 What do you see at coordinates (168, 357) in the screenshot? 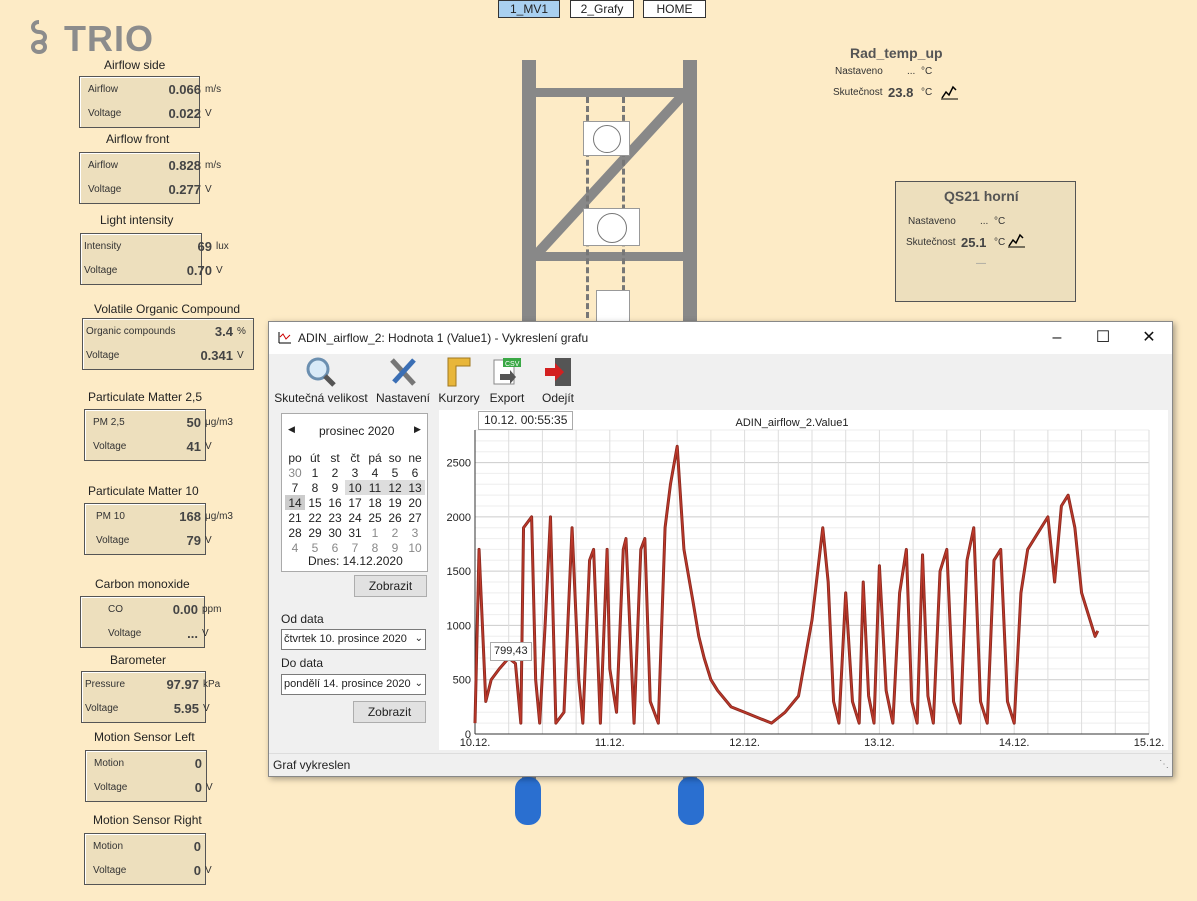
I see `voltage-row: Voltage 0.341 V` at bounding box center [168, 357].